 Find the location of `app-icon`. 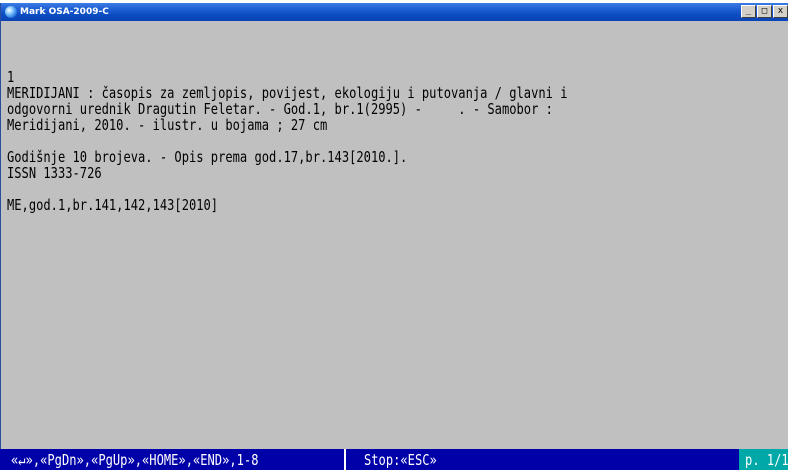

app-icon is located at coordinates (11, 12).